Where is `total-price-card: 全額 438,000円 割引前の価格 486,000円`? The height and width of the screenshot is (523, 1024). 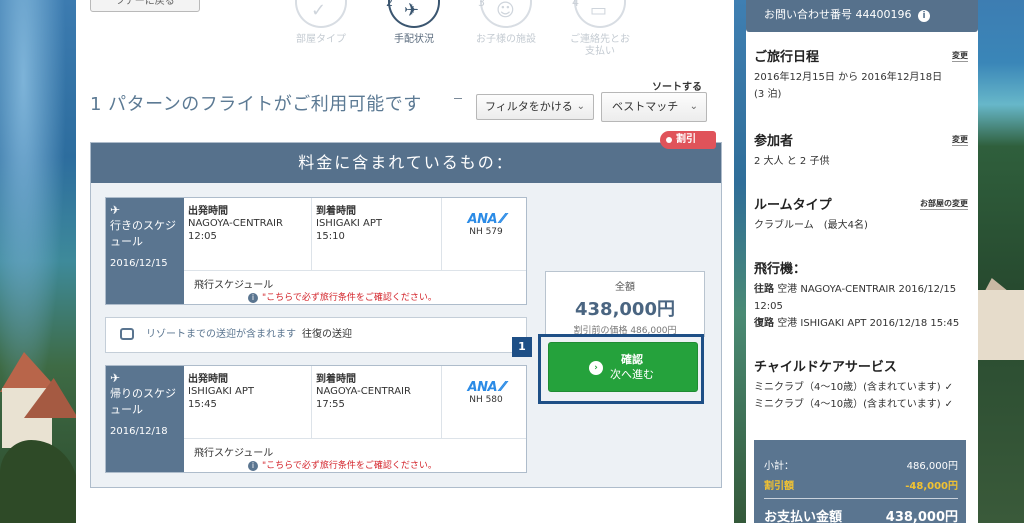
total-price-card: 全額 438,000円 割引前の価格 486,000円 is located at coordinates (625, 304).